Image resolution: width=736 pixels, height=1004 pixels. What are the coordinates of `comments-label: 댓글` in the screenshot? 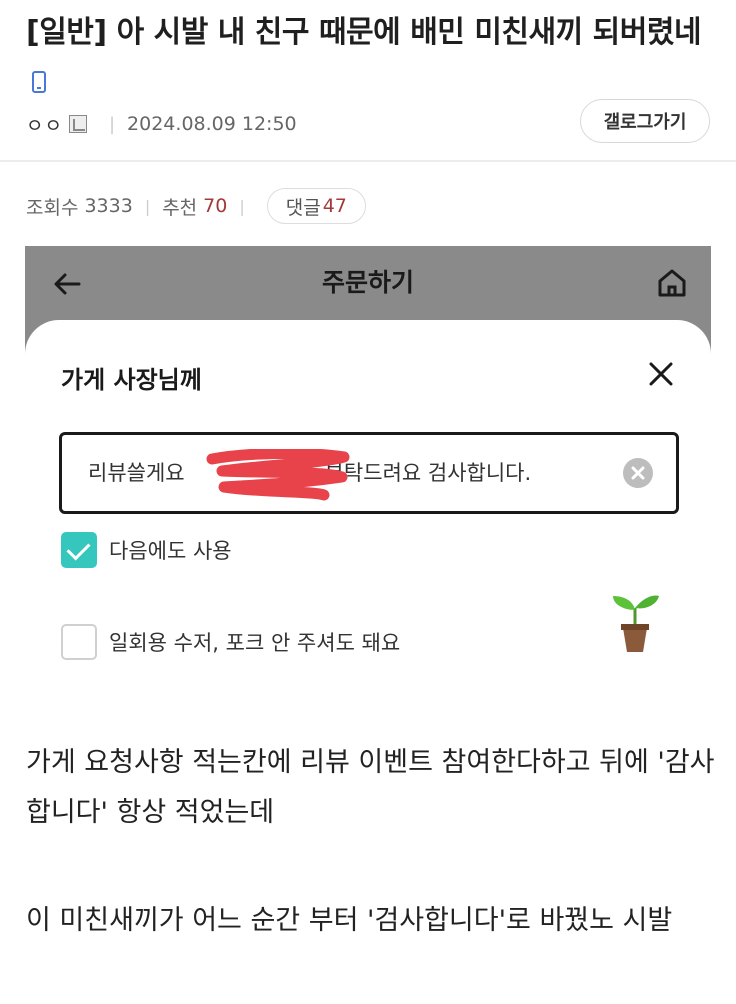 It's located at (303, 207).